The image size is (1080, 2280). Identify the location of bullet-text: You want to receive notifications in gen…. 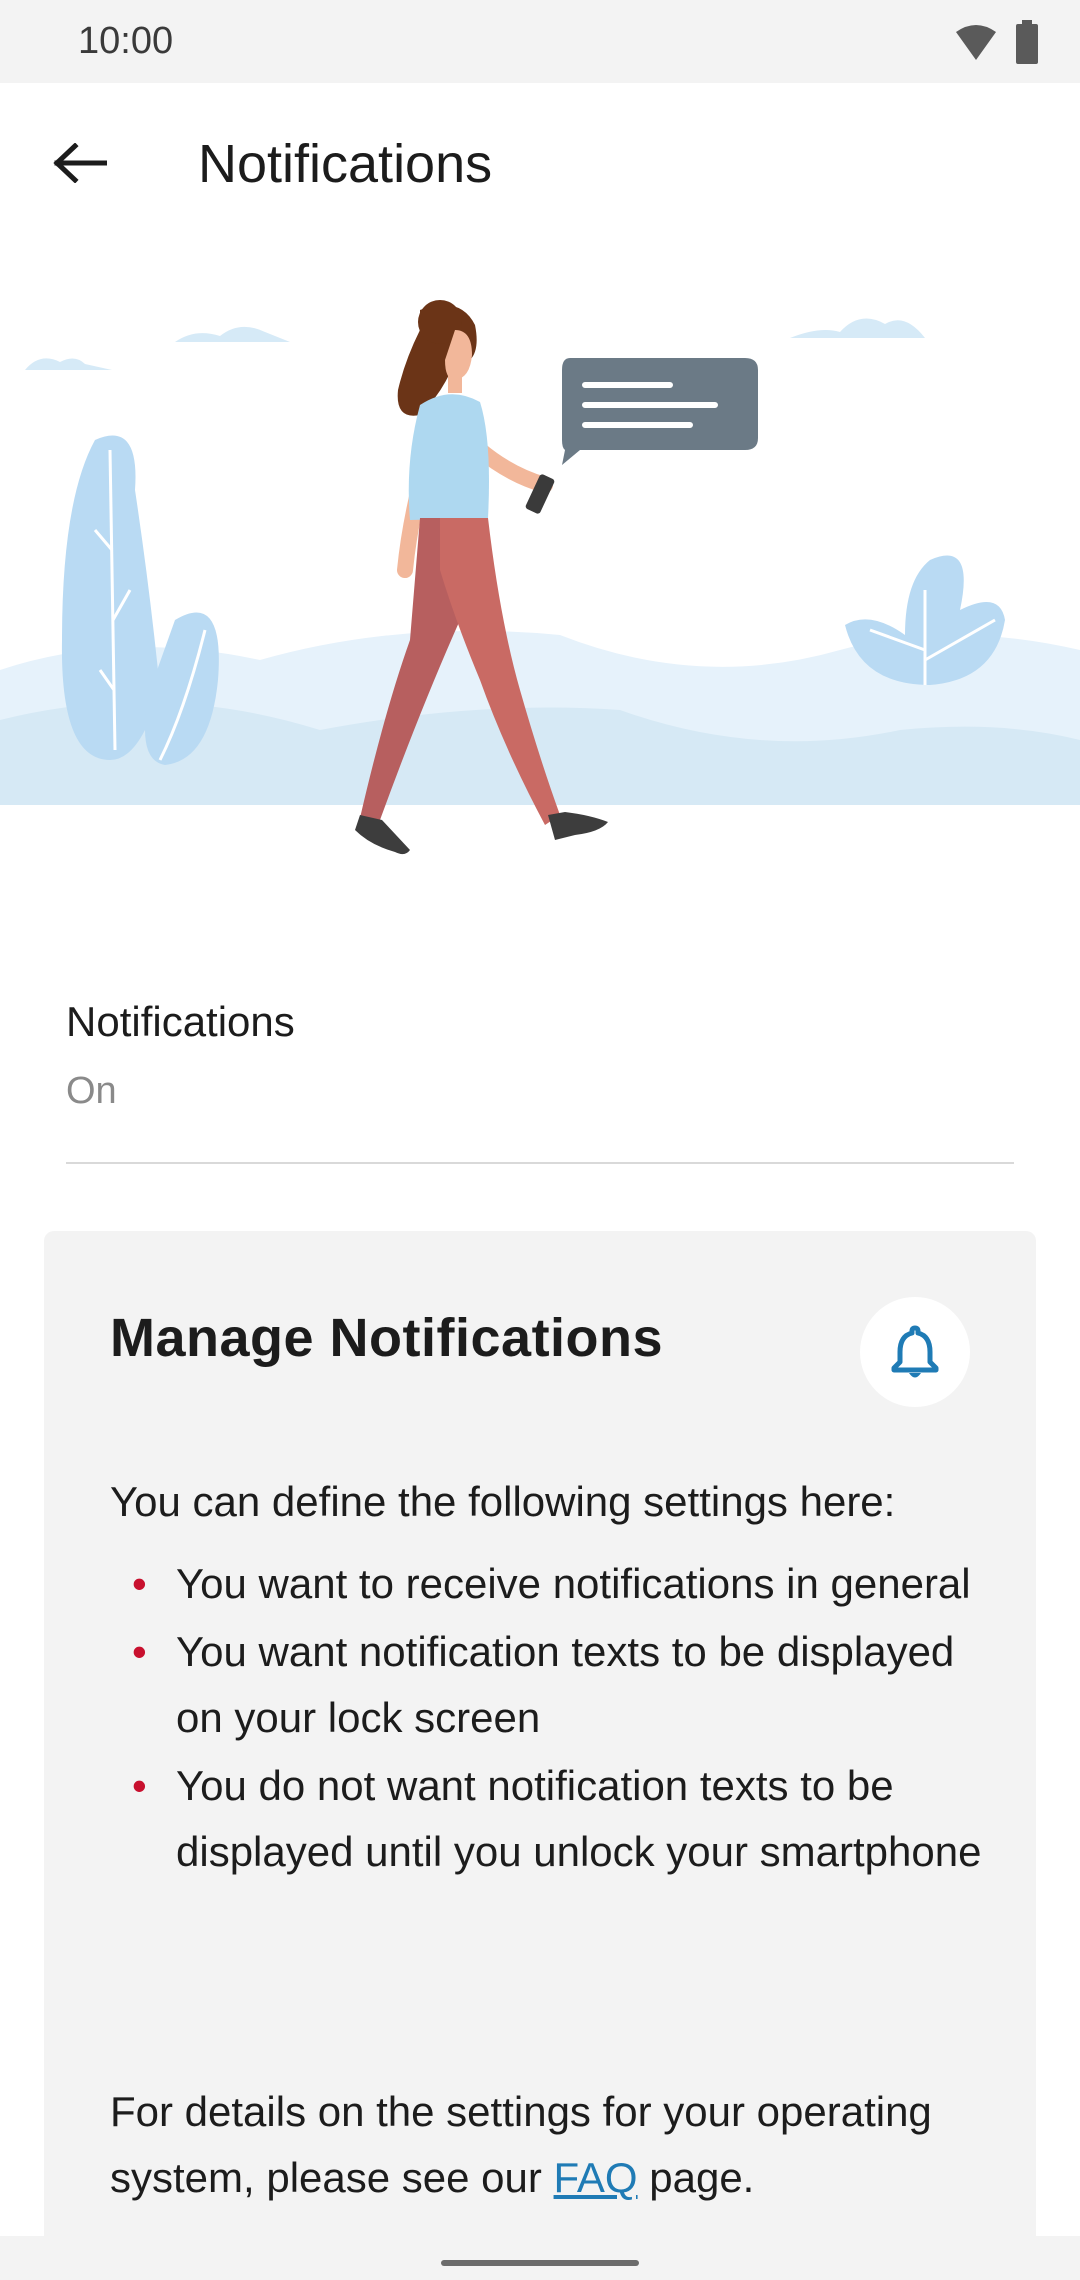
(573, 1583).